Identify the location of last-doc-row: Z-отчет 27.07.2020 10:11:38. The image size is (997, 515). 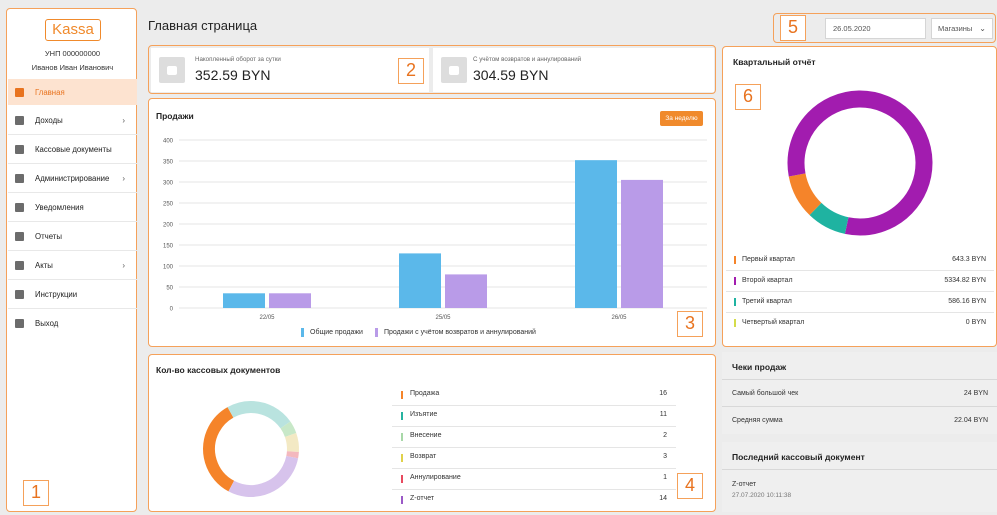
(859, 490).